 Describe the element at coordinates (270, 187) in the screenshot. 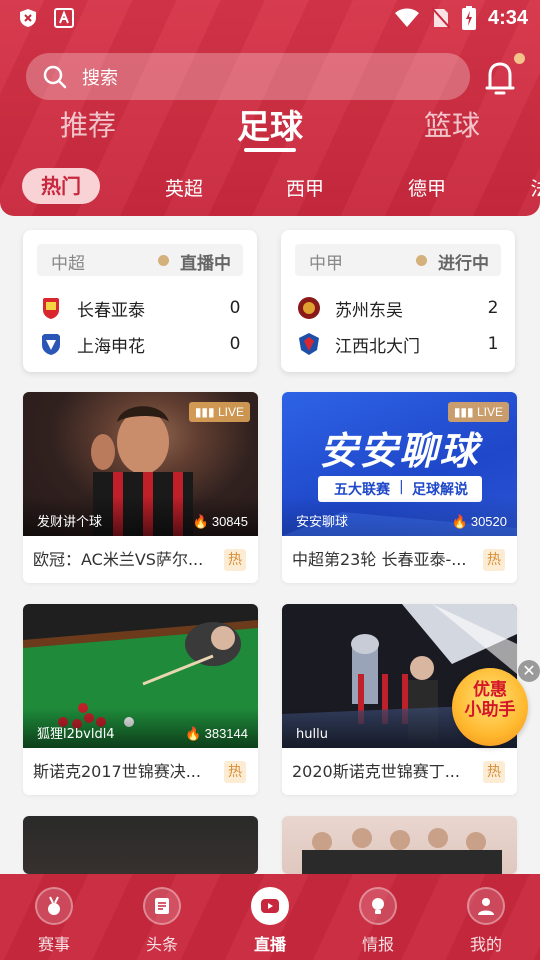

I see `sub-tabs: 热门 英超 西甲 德甲 法` at that location.